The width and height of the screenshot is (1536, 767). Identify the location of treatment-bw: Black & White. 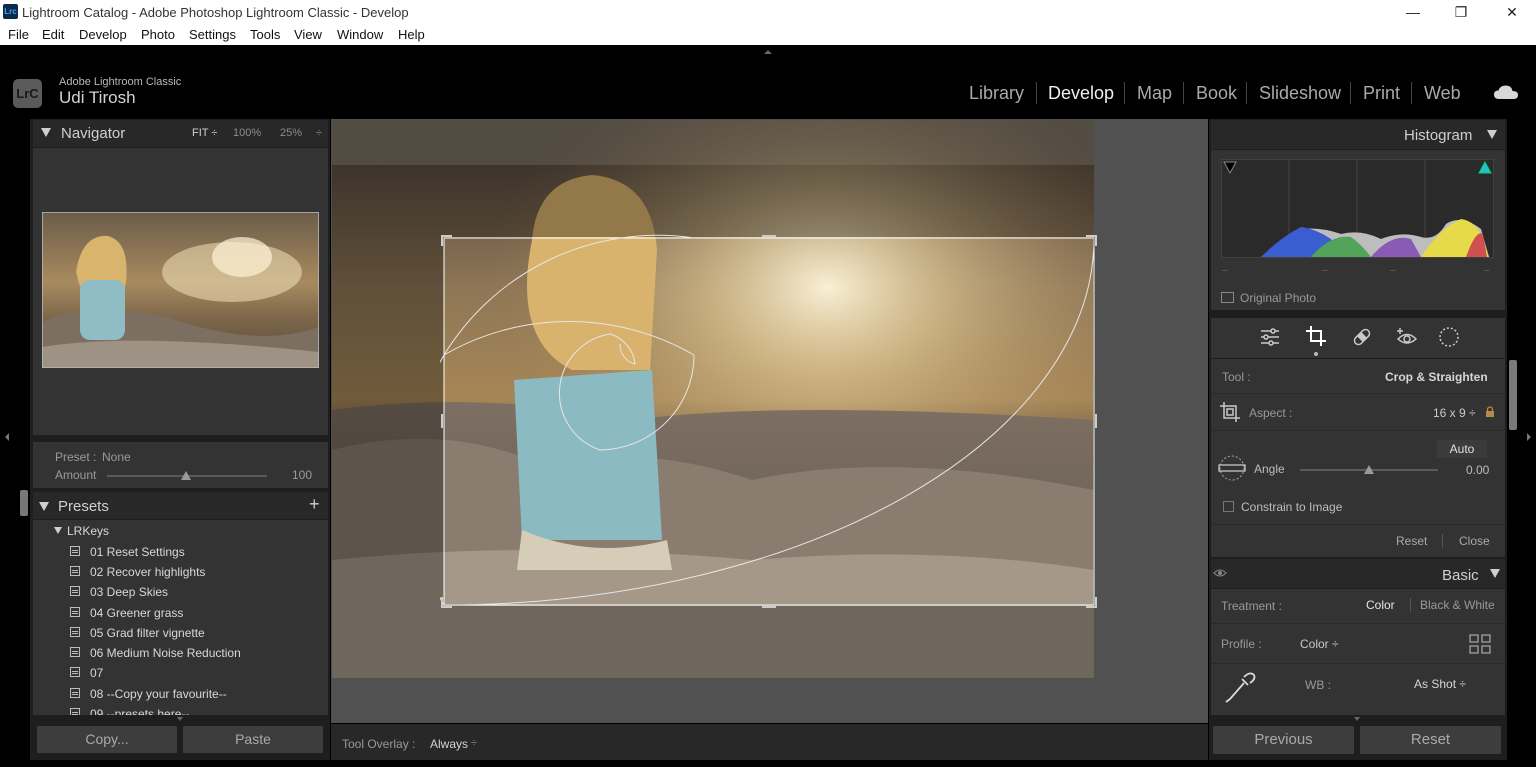
(1457, 605).